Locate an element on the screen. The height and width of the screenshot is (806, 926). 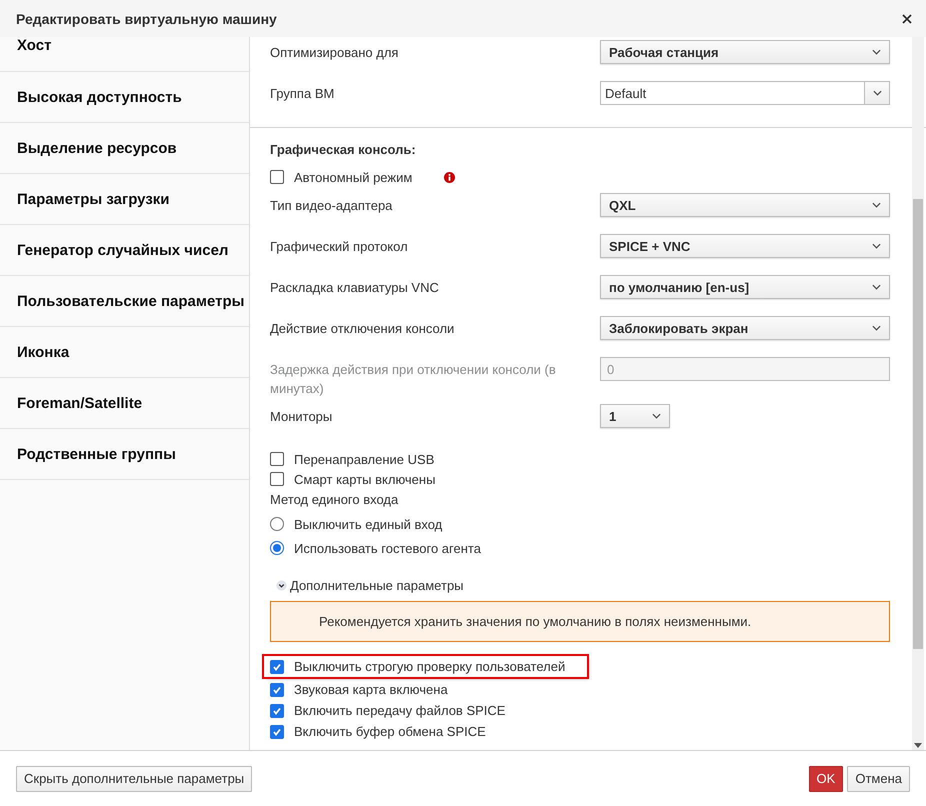
dialog-title: Редактировать виртуальную машину is located at coordinates (146, 18).